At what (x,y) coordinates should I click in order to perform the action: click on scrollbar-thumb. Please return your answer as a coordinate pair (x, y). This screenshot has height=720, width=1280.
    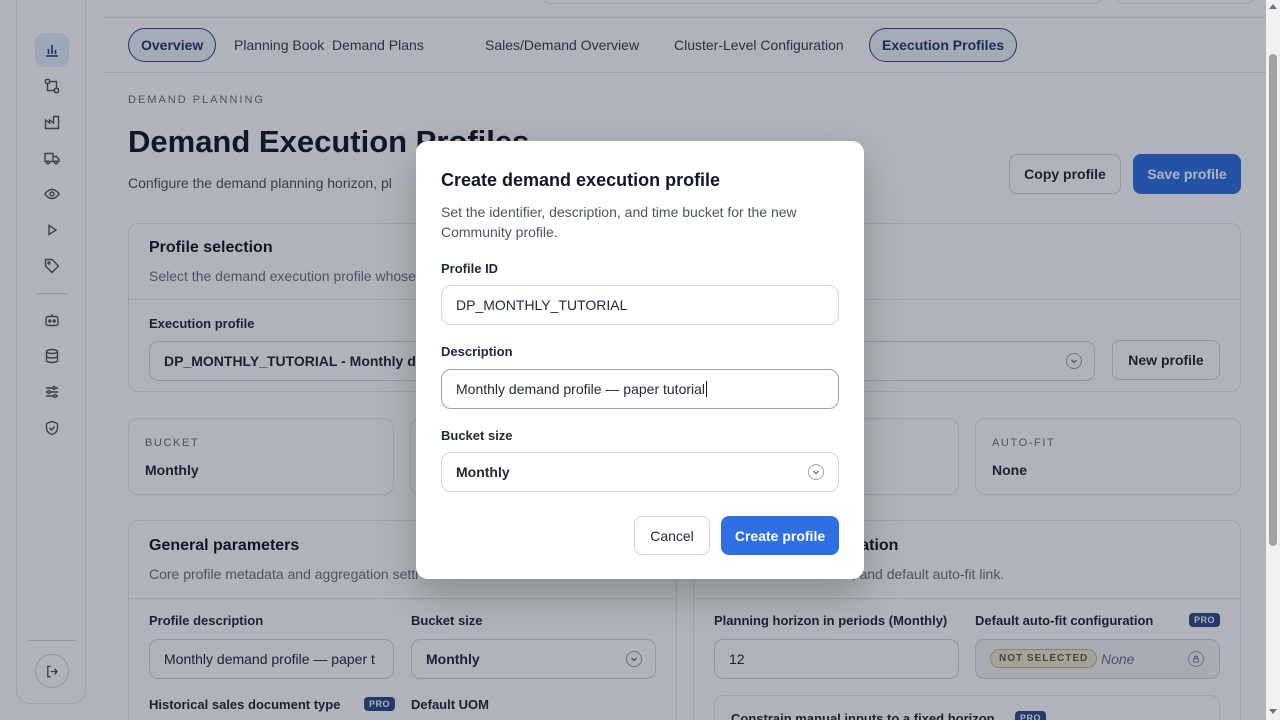
    Looking at the image, I should click on (1273, 300).